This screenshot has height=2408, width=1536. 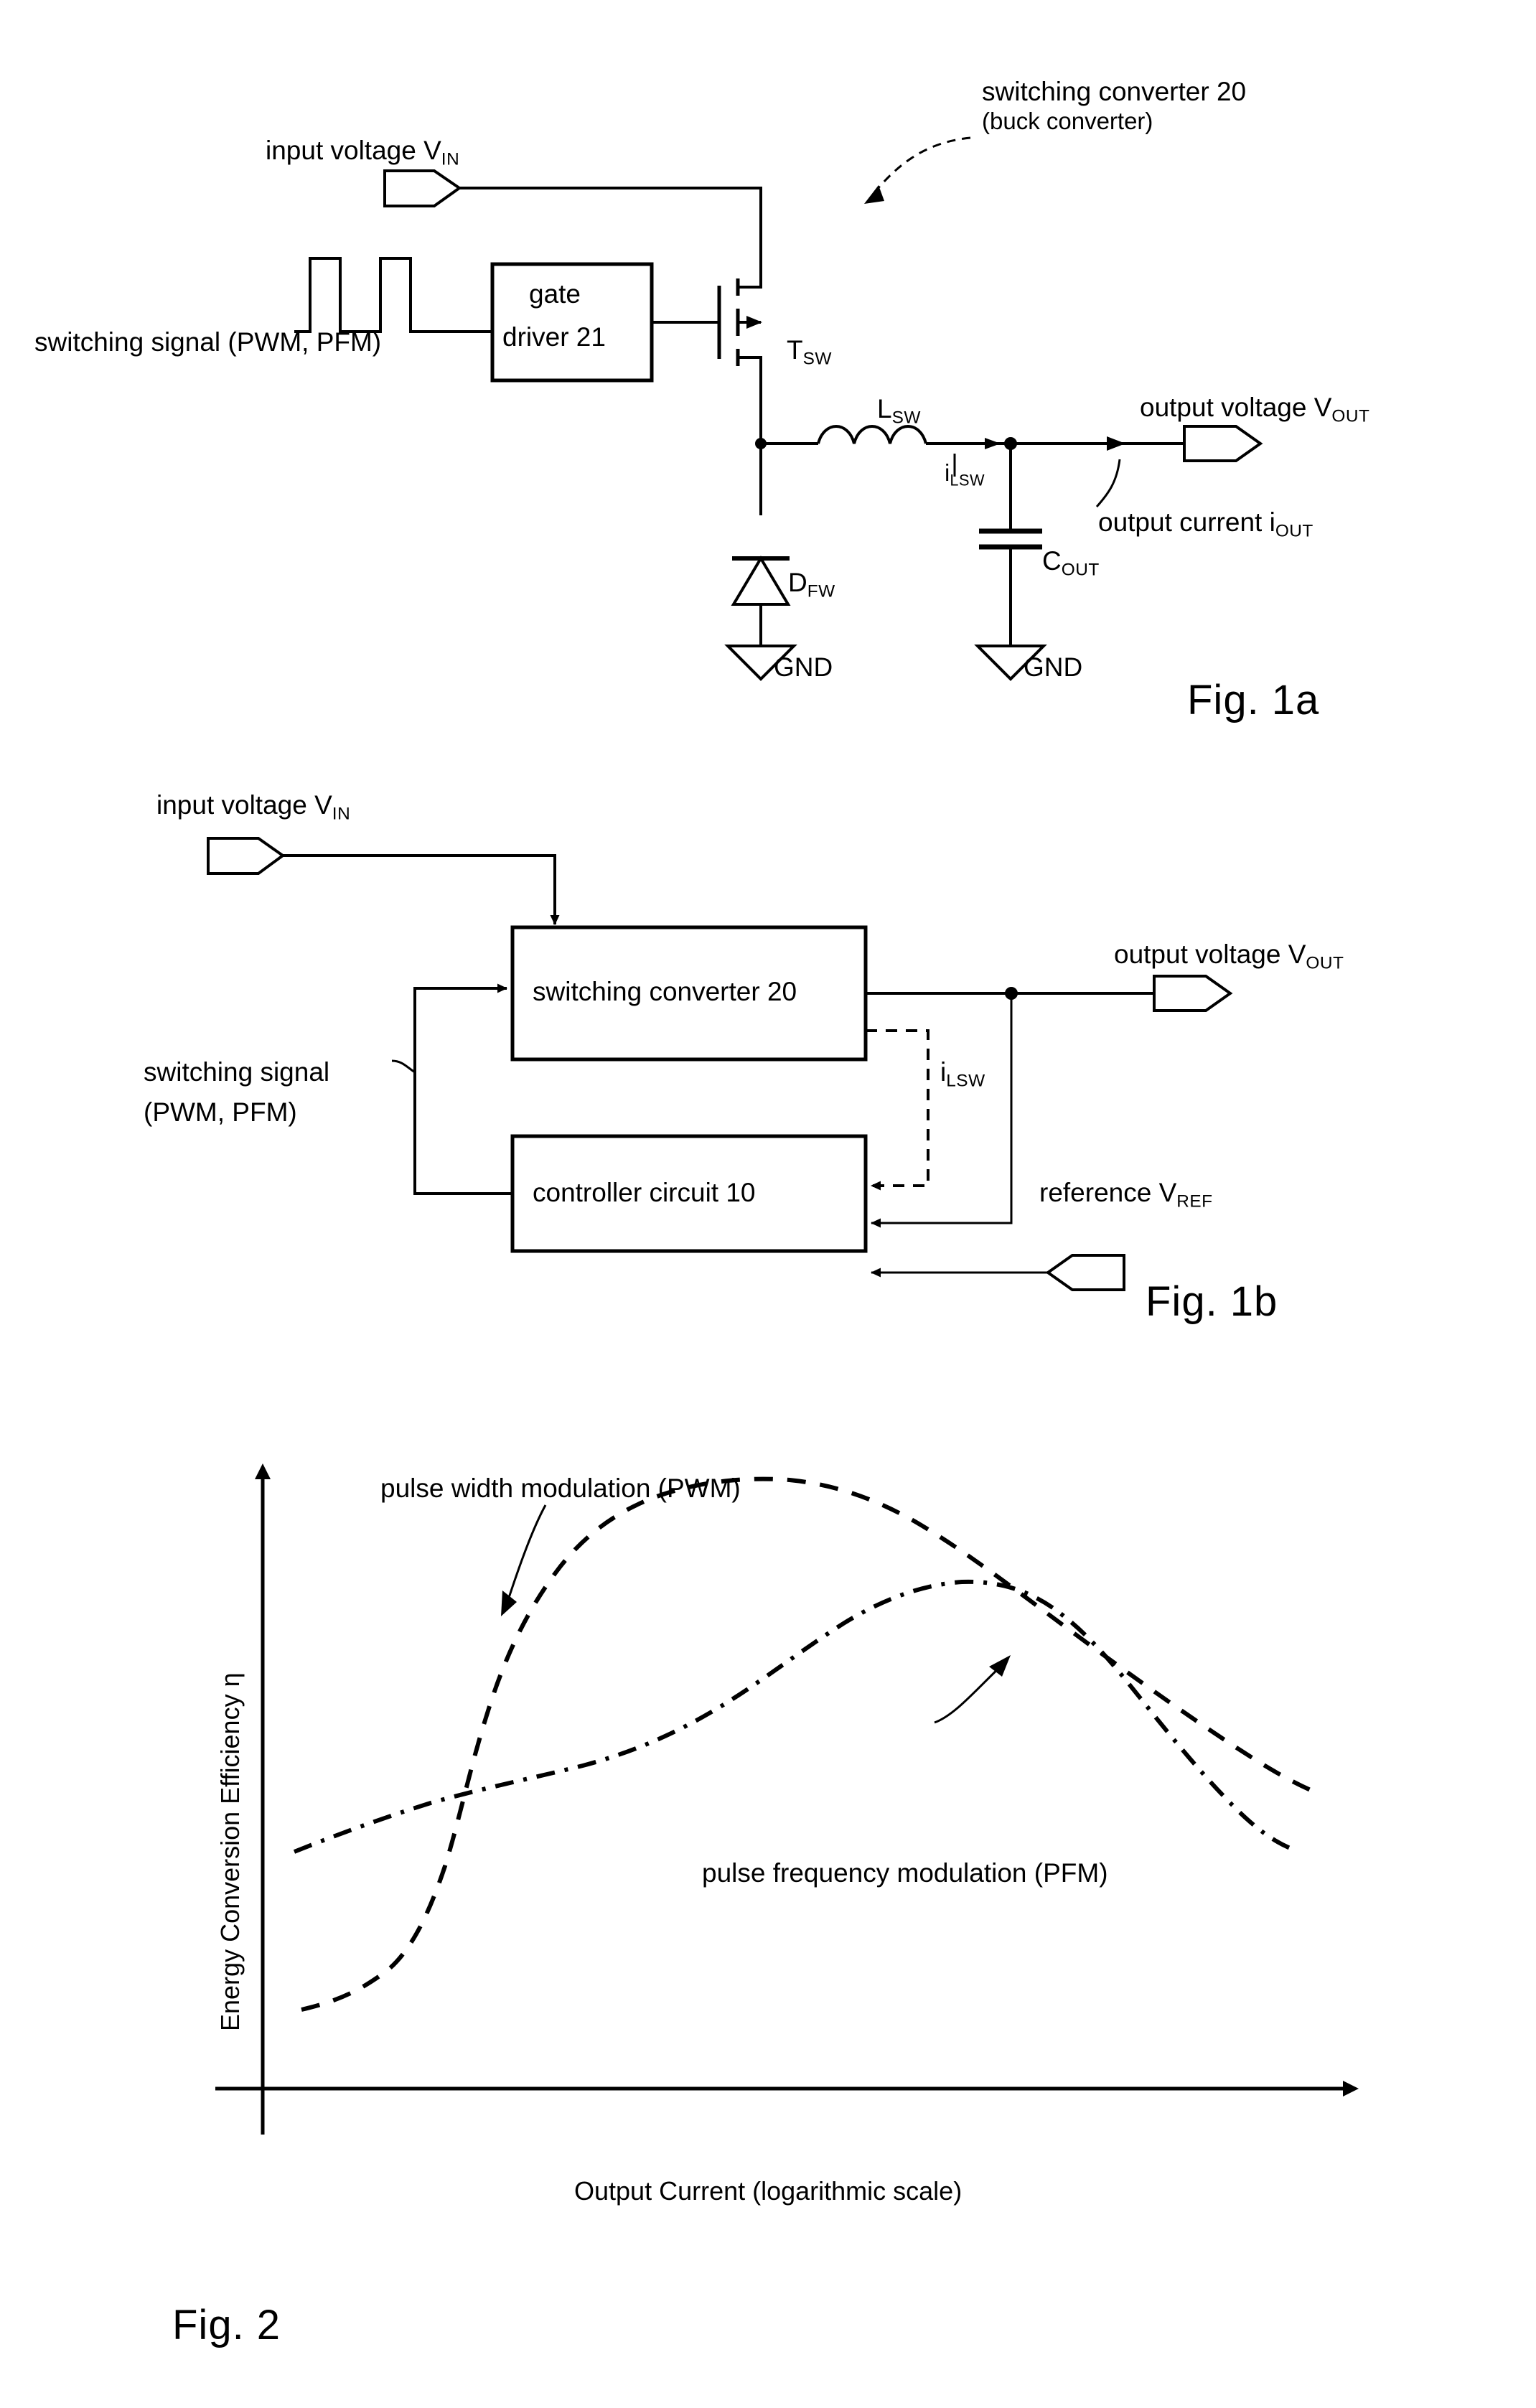 I want to click on converter-callout-arrowhead-1a, so click(x=874, y=194).